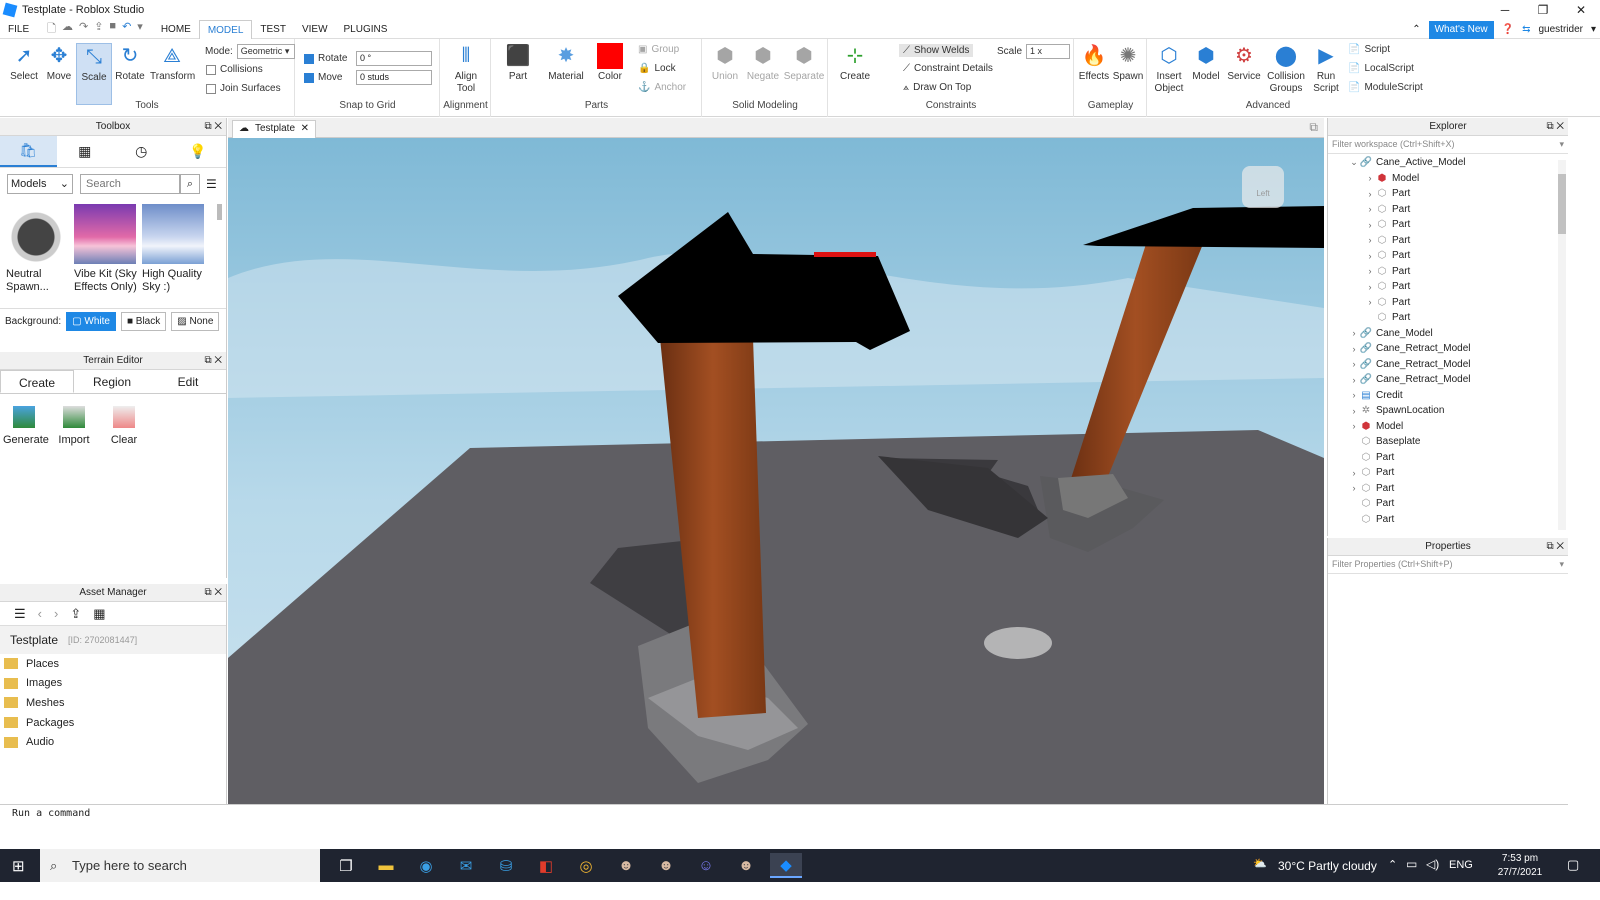 This screenshot has width=1600, height=900. I want to click on taskbar-search-input: ⌕ Type here to search, so click(180, 865).